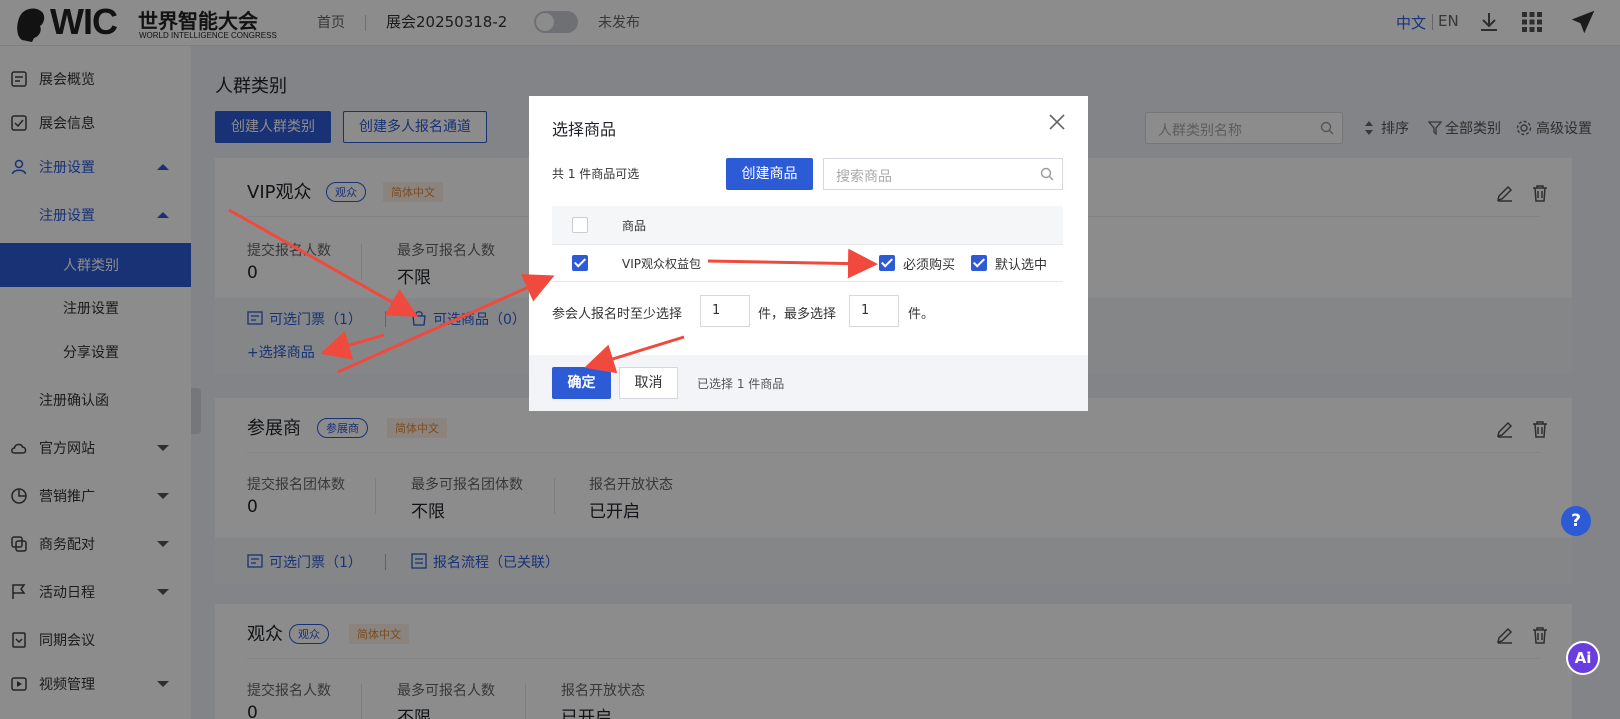 Image resolution: width=1620 pixels, height=719 pixels. I want to click on annotation-arrows, so click(553, 291).